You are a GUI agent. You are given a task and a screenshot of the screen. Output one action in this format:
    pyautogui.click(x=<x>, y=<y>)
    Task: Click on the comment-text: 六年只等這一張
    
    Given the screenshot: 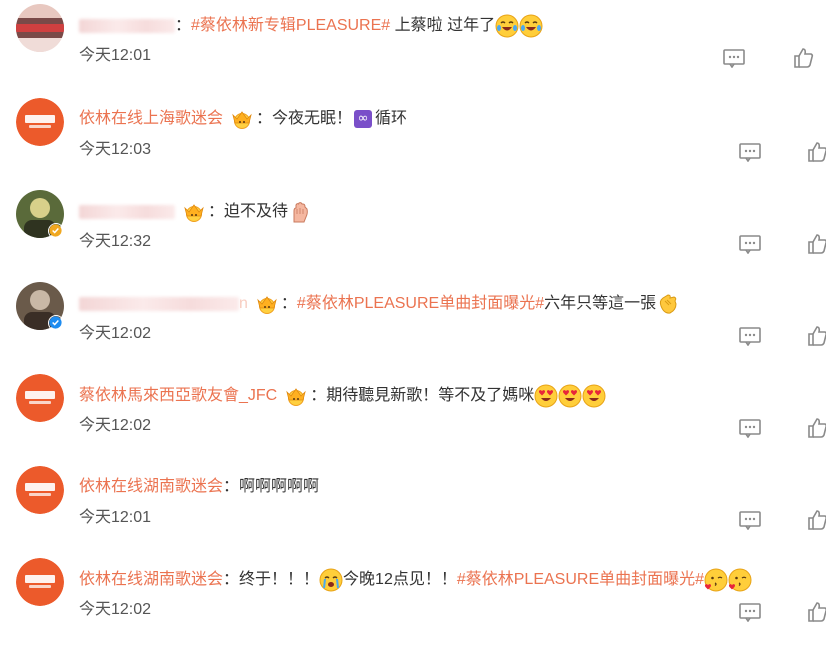 What is the action you would take?
    pyautogui.click(x=600, y=303)
    